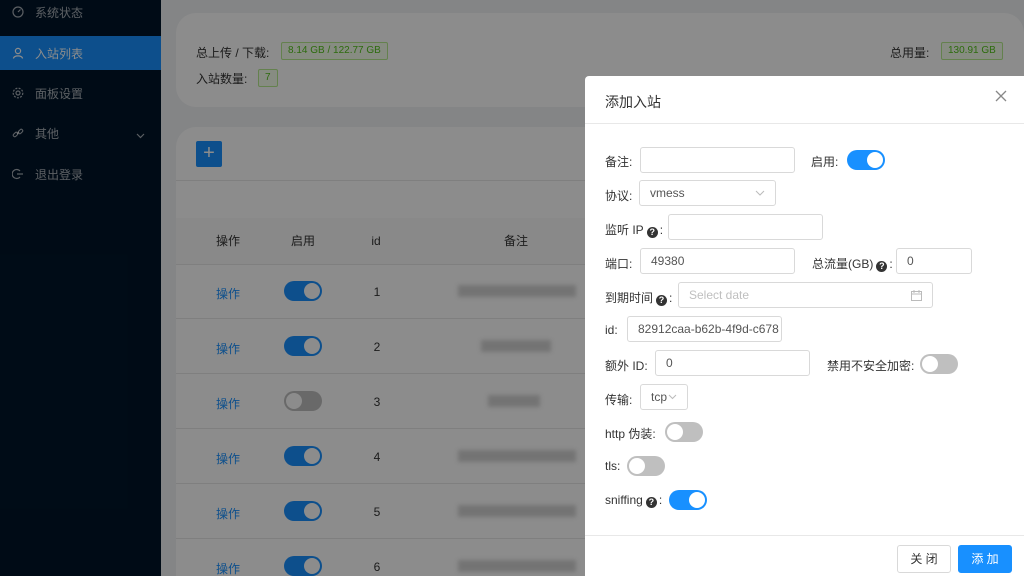  Describe the element at coordinates (934, 261) in the screenshot. I see `total-flow-input: 0` at that location.